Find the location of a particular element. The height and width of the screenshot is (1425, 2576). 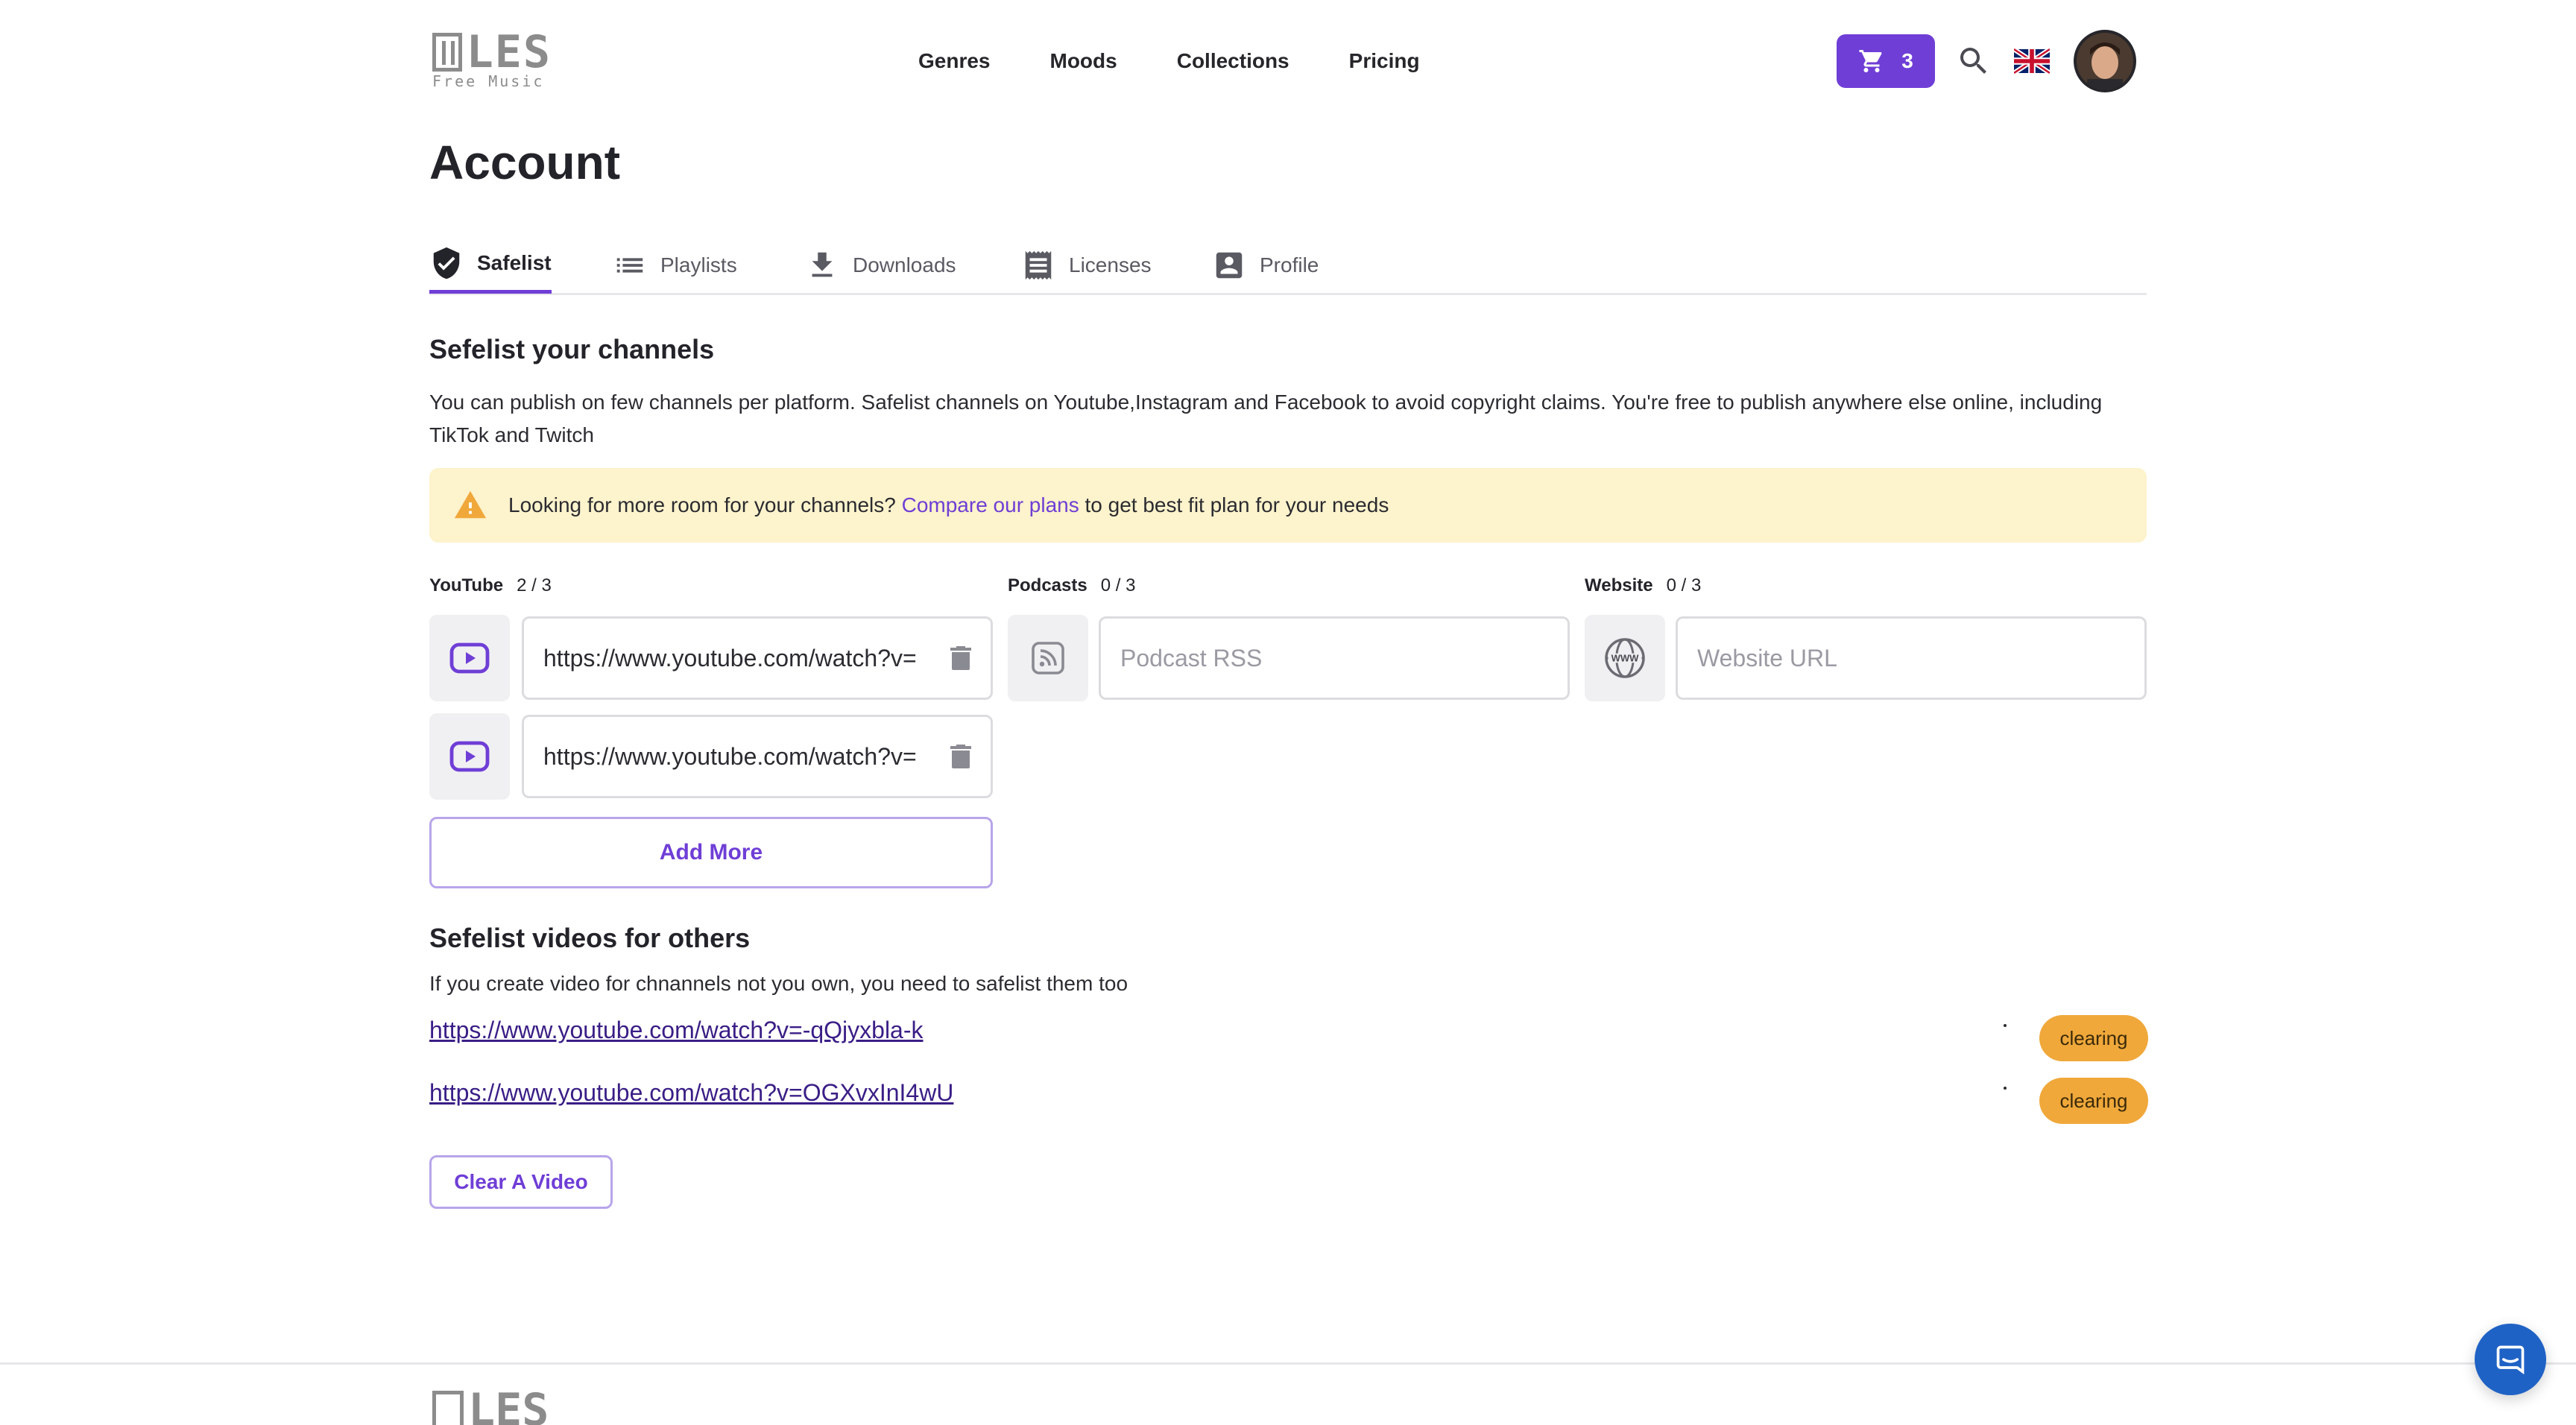

website-count: 0 / 3 is located at coordinates (1684, 585).